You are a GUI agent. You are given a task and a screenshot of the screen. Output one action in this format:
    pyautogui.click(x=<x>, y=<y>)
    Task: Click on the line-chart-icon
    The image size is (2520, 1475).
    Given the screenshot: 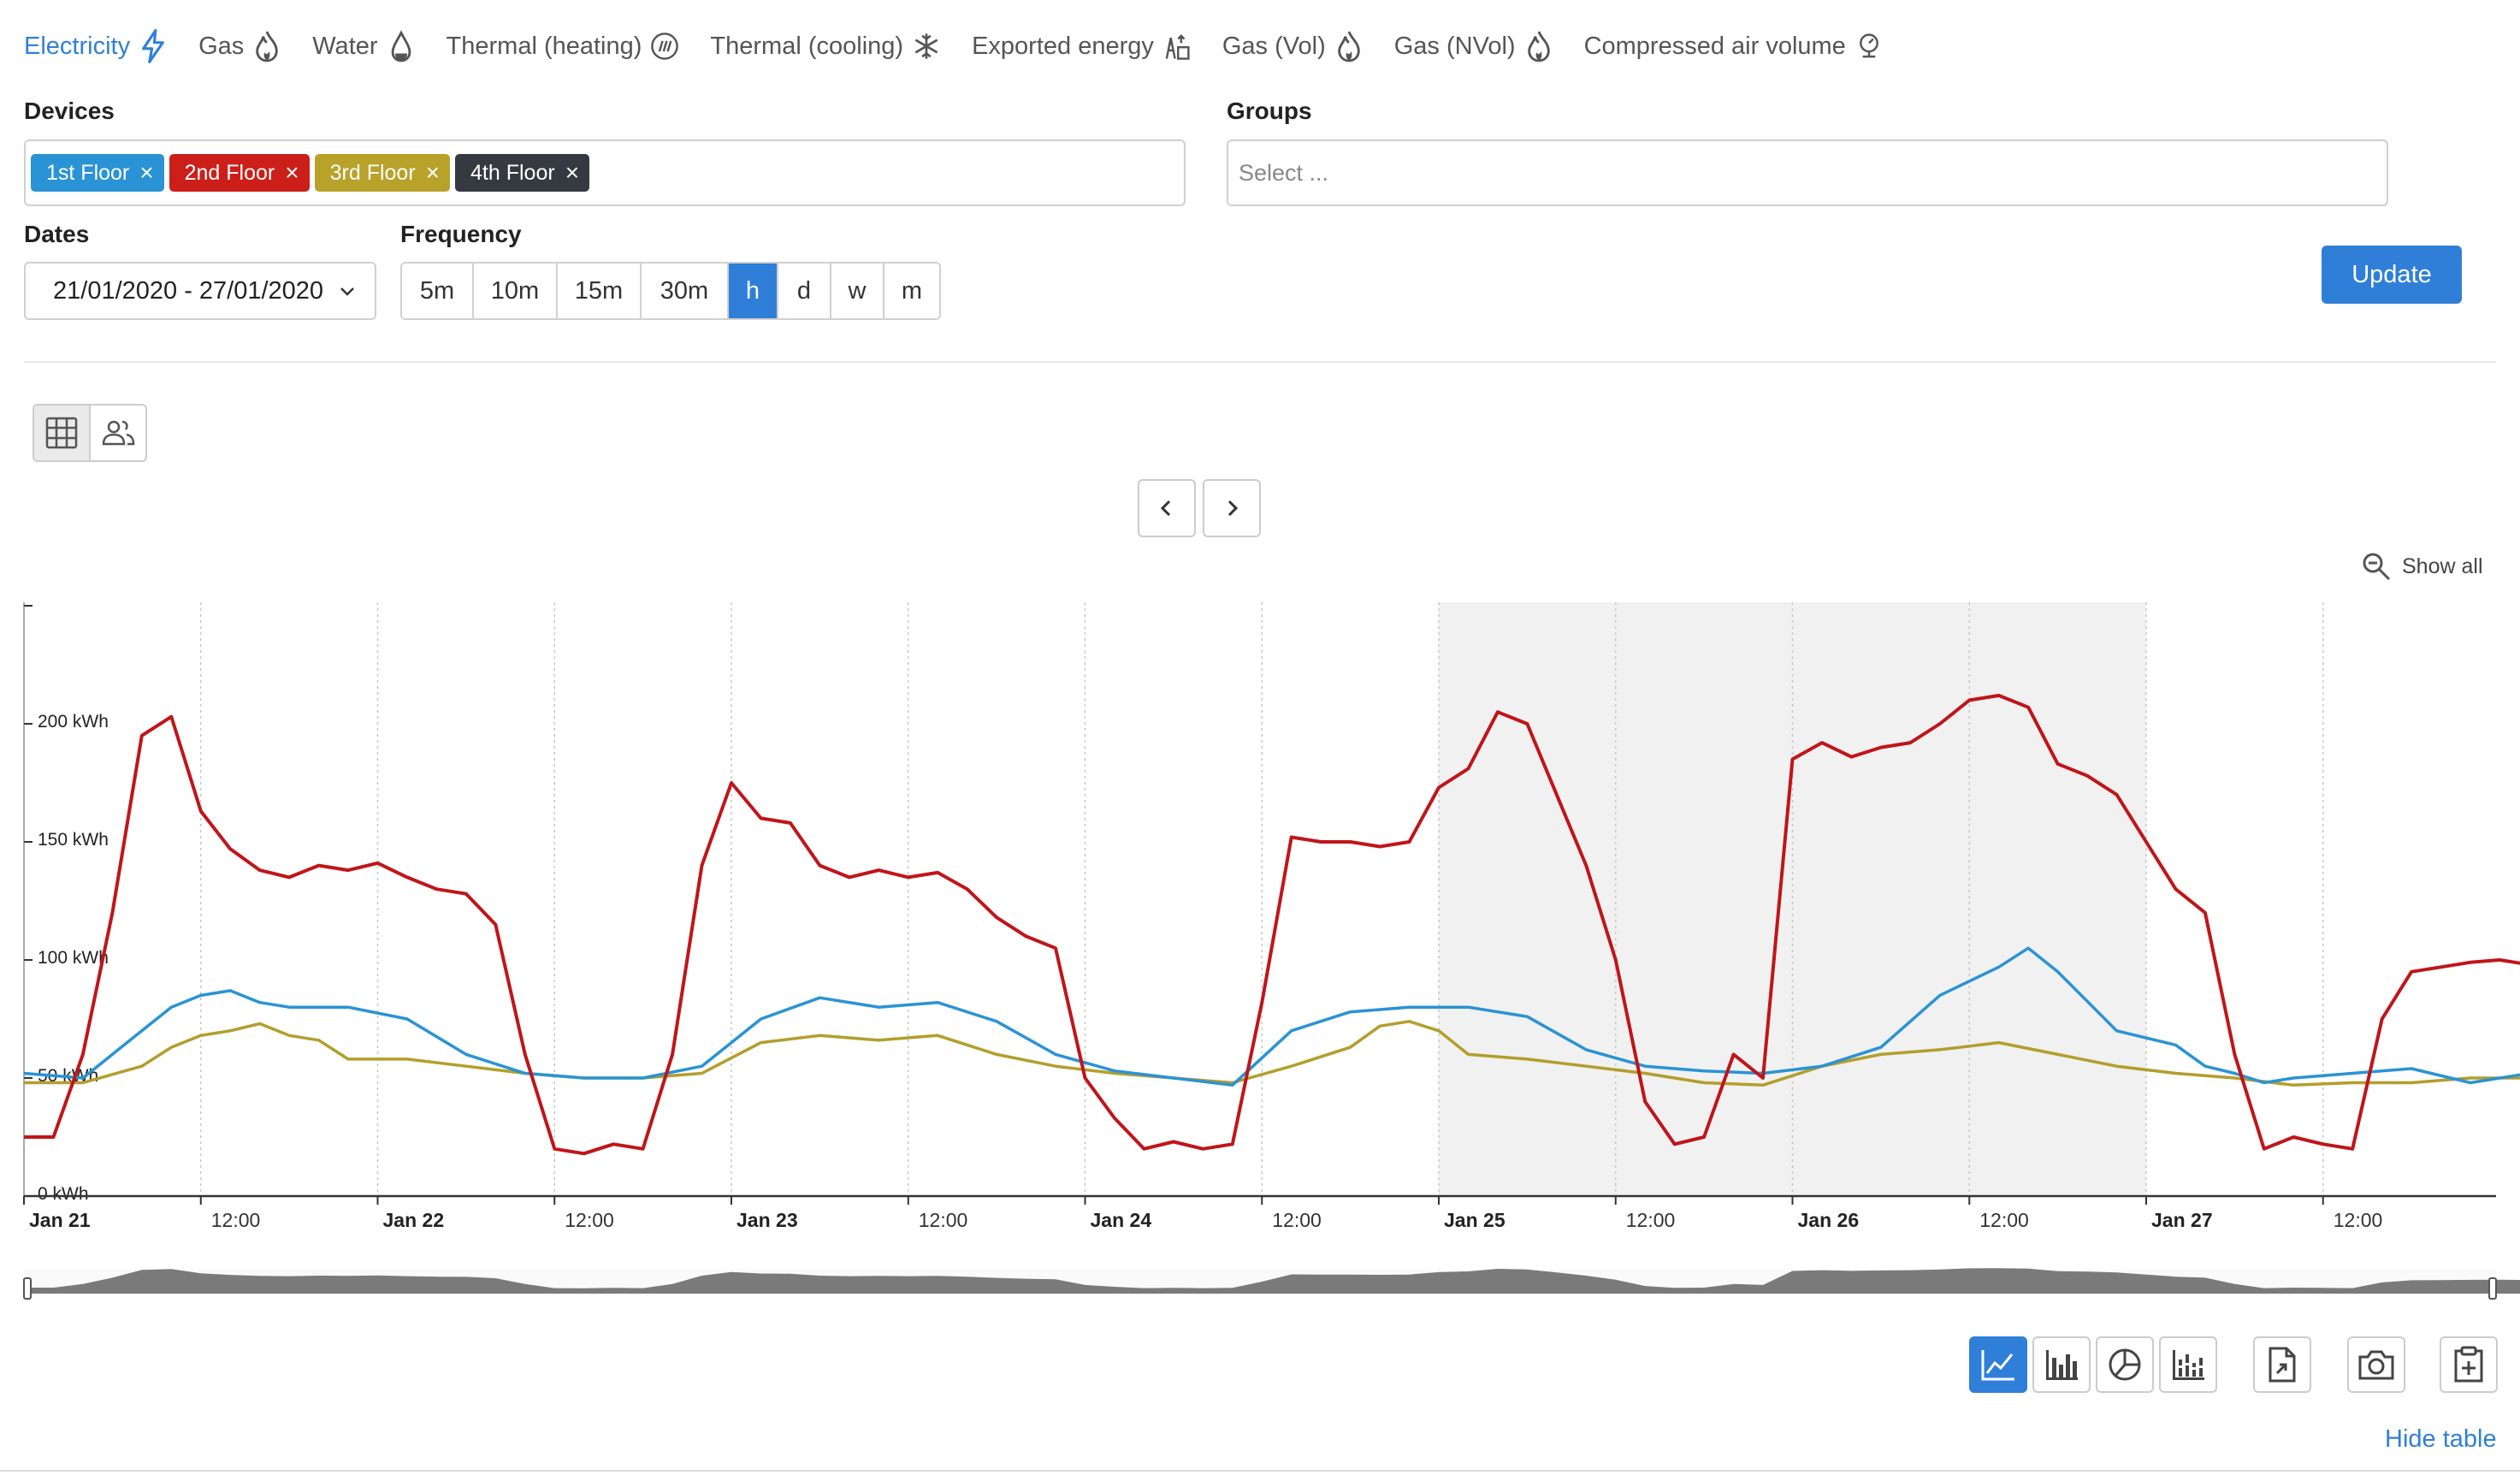 What is the action you would take?
    pyautogui.click(x=1998, y=1365)
    